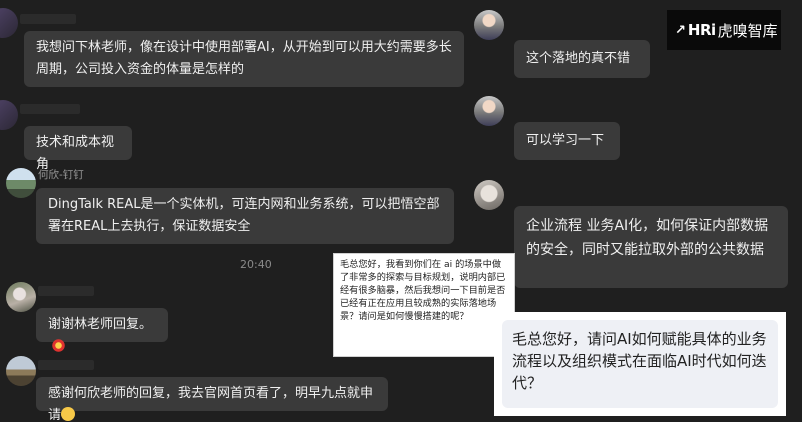 The height and width of the screenshot is (422, 802). What do you see at coordinates (647, 238) in the screenshot?
I see `message-text: 企业流程 业务AI化，如何保证内部数据的安全，同时又能拉取外部的公共数据` at bounding box center [647, 238].